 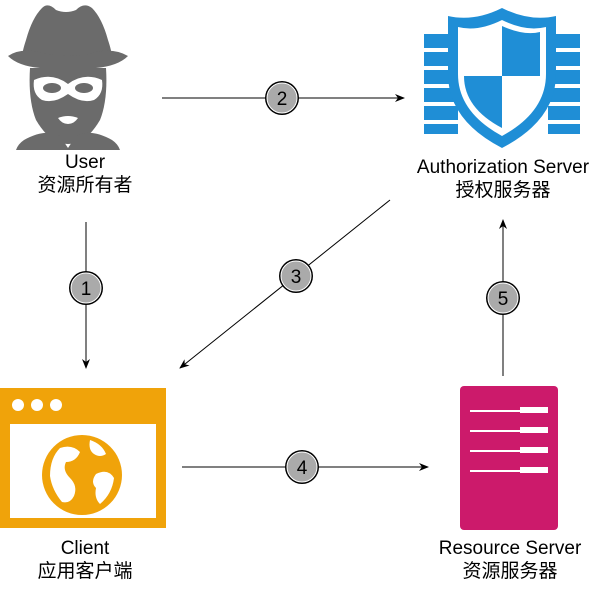 I want to click on user-label: User 资源所有者, so click(x=85, y=174).